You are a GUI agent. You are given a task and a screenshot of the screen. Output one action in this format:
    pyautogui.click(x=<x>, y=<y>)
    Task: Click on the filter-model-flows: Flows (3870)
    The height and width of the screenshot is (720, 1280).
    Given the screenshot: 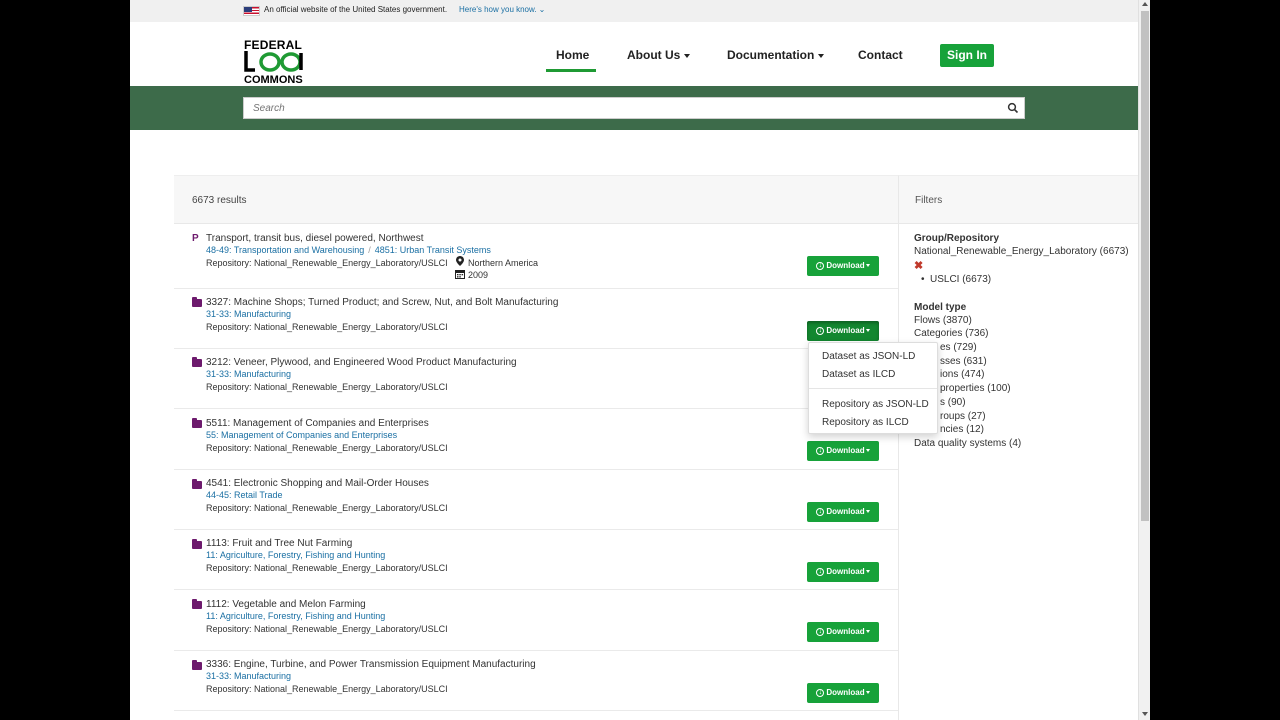 What is the action you would take?
    pyautogui.click(x=943, y=320)
    